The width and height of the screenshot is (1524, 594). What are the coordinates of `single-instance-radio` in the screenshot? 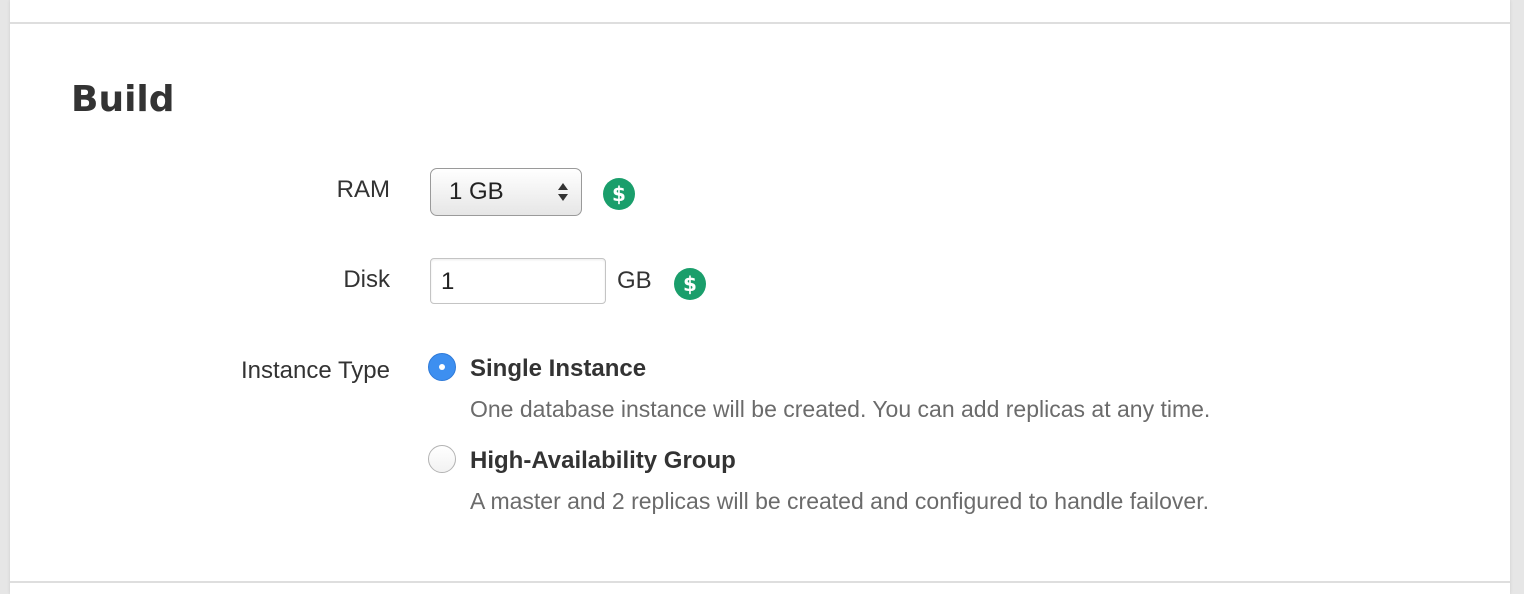 It's located at (442, 367).